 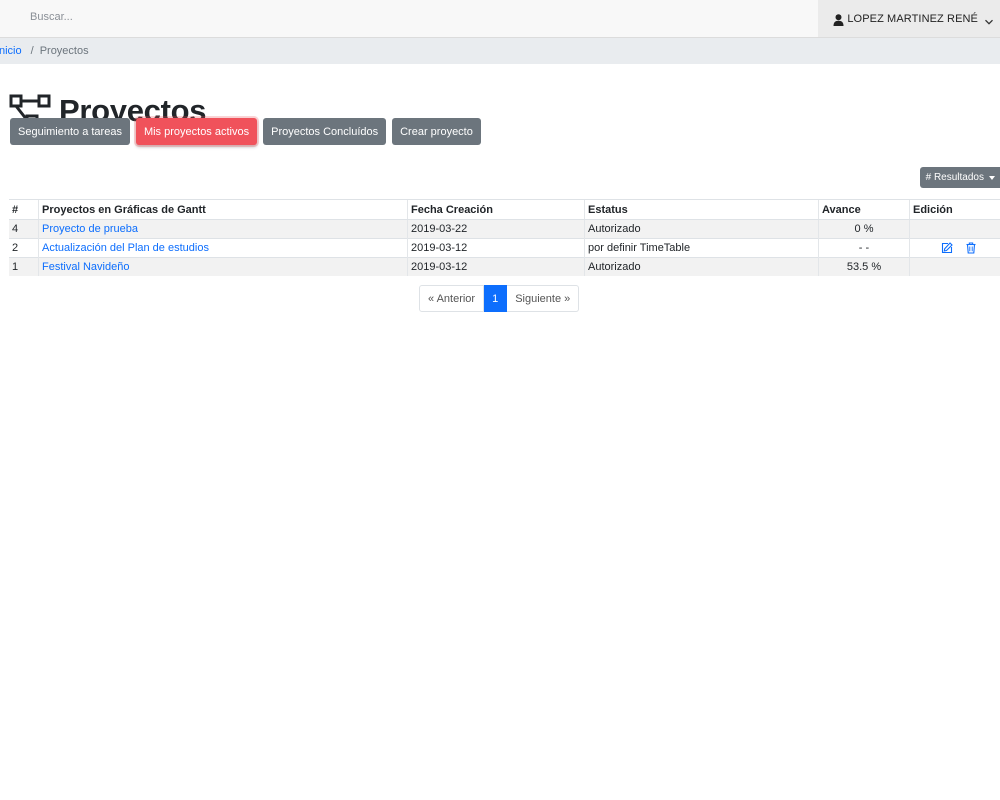 What do you see at coordinates (325, 131) in the screenshot?
I see `concluded-projects-button: Proyectos Concluídos` at bounding box center [325, 131].